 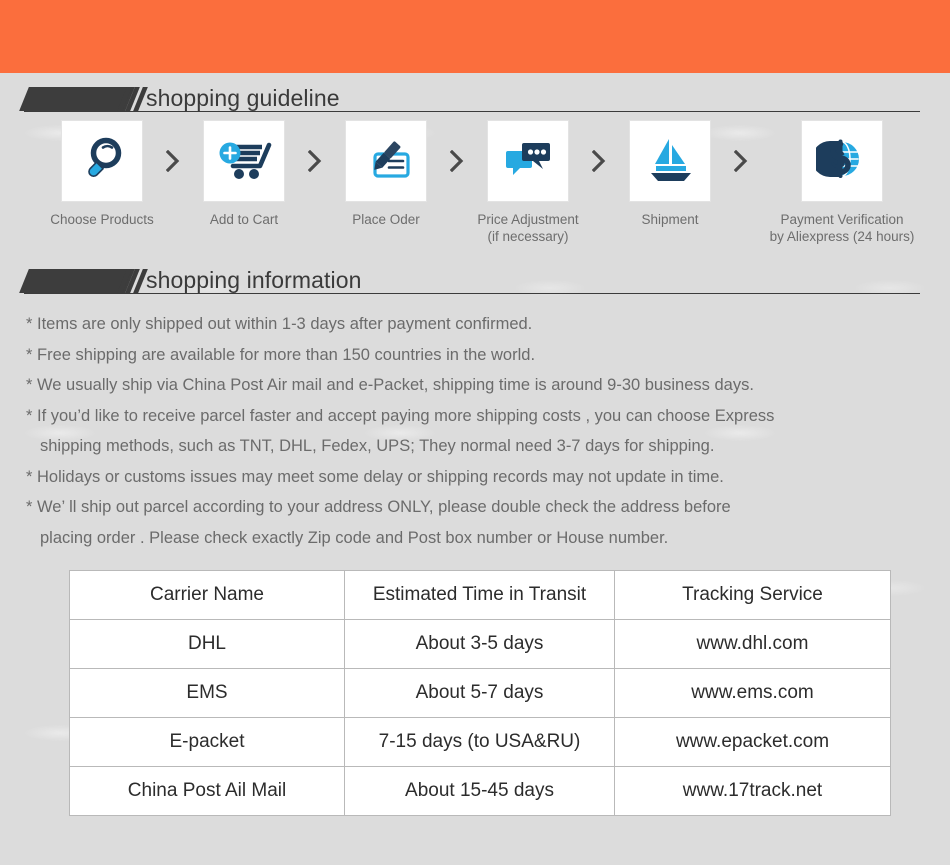 I want to click on table-row: DHL About 3-5 days www.dhl.com, so click(x=480, y=644).